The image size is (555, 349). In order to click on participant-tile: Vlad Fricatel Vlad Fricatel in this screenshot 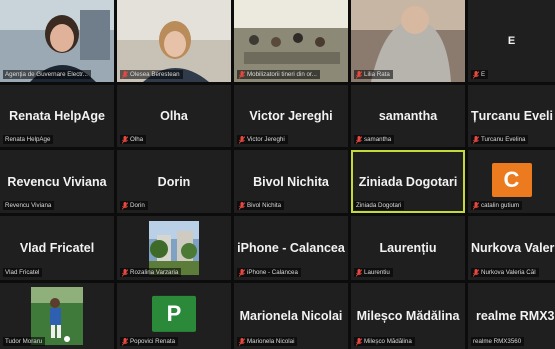, I will do `click(57, 248)`.